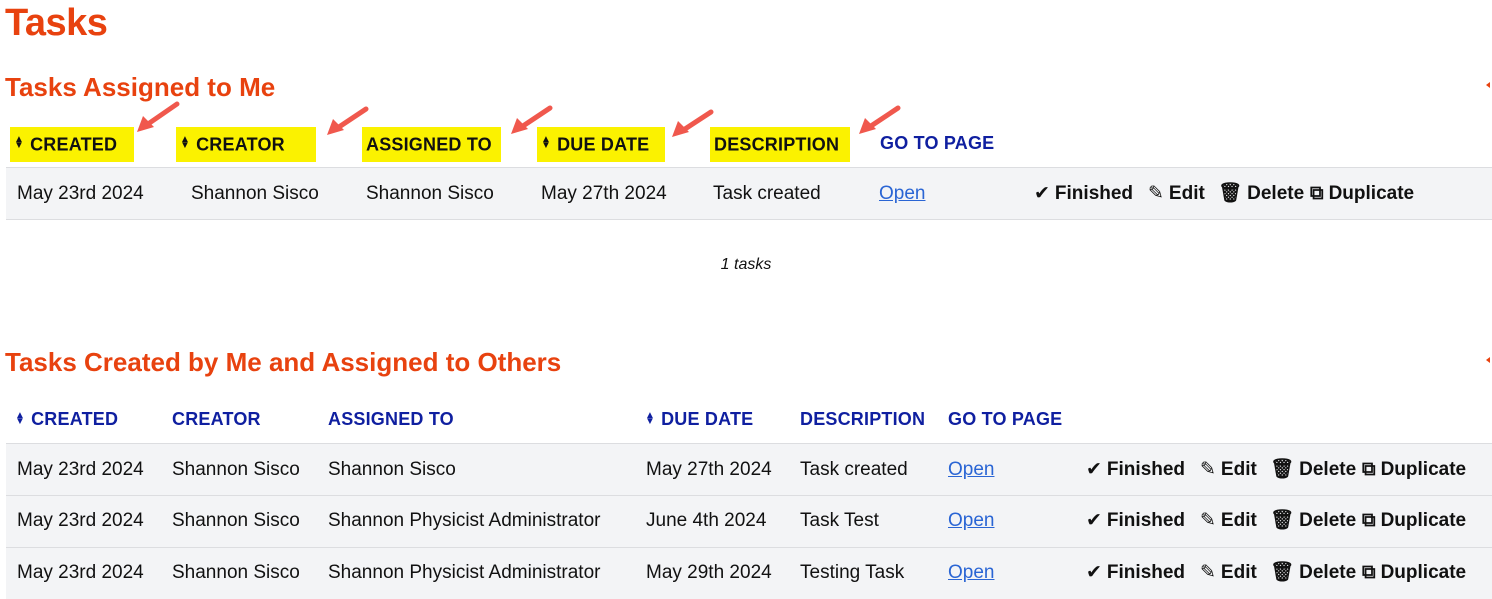  I want to click on cell-due-date: June 4th 2024, so click(706, 520).